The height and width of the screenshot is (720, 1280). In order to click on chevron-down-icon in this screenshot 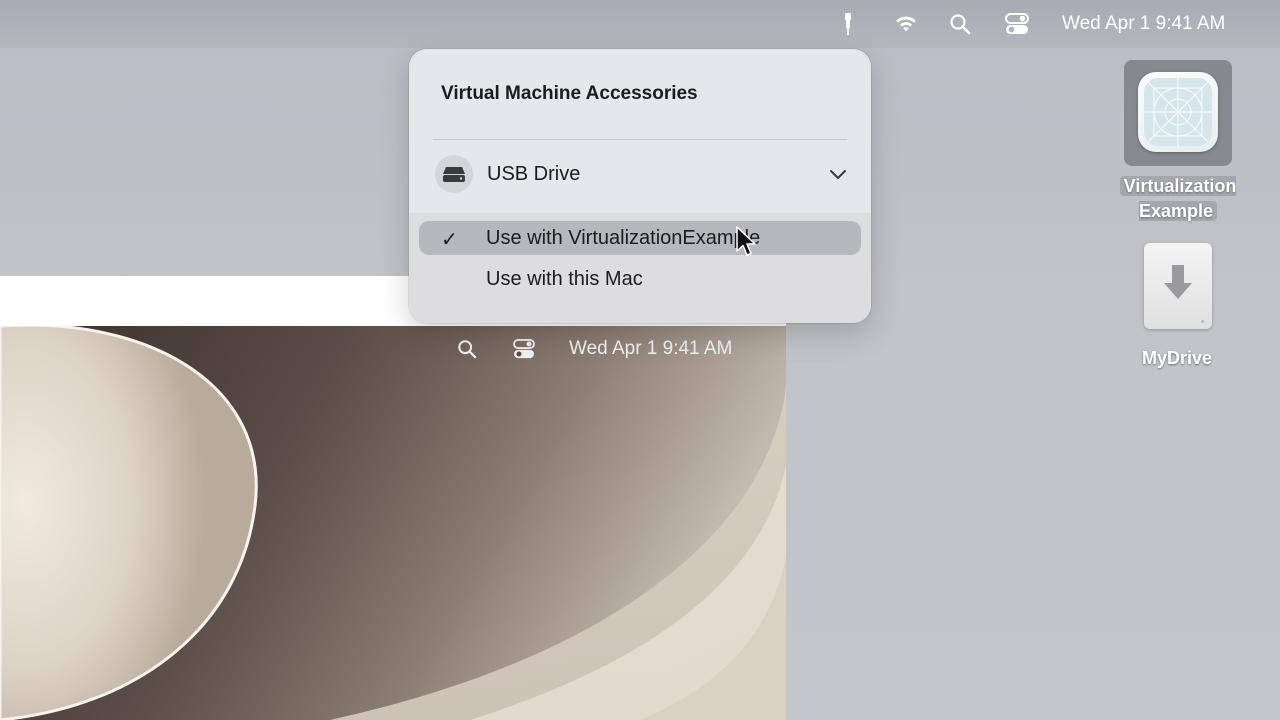, I will do `click(838, 174)`.